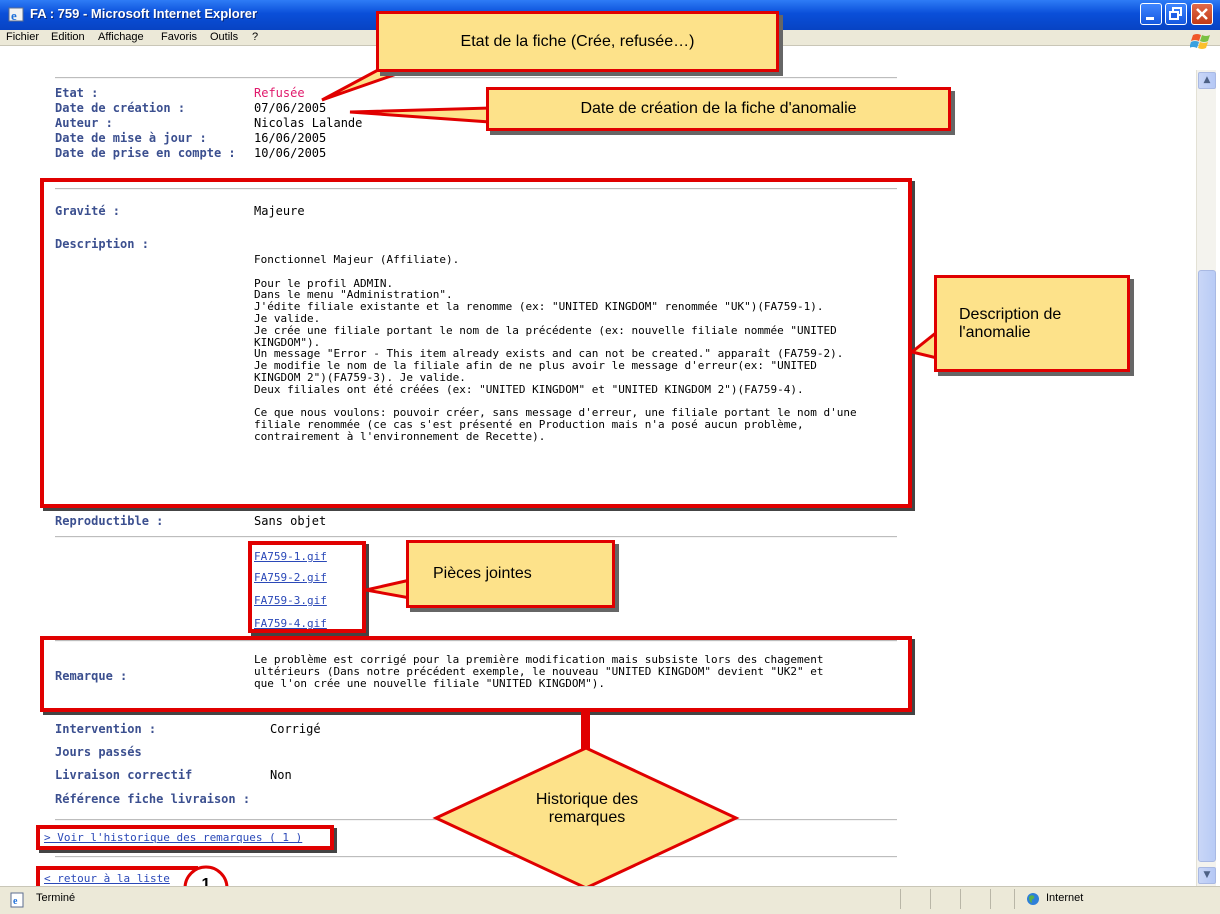 Image resolution: width=1220 pixels, height=914 pixels. What do you see at coordinates (610, 900) in the screenshot?
I see `status-bar: e Terminé Internet` at bounding box center [610, 900].